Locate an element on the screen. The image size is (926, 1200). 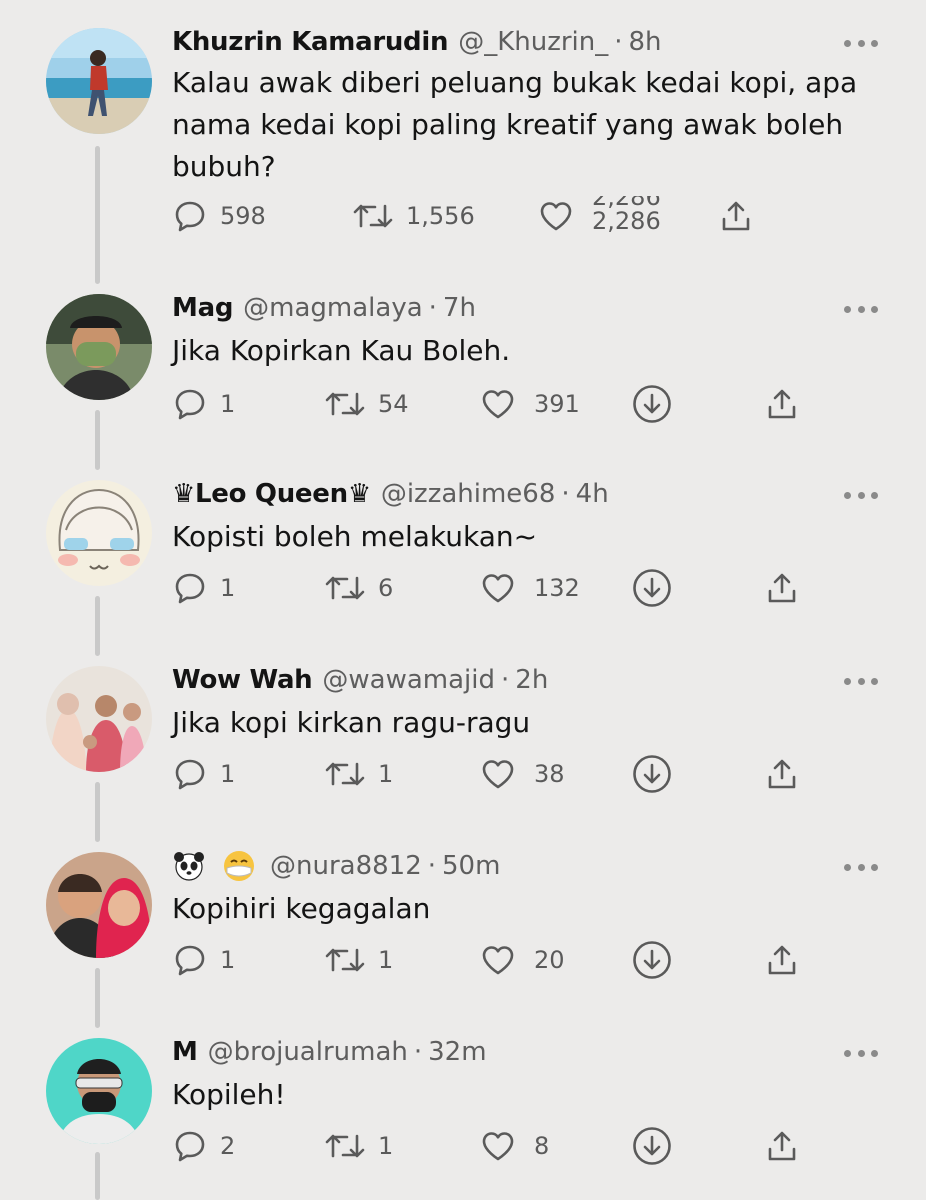
timestamp: 2h is located at coordinates (531, 680).